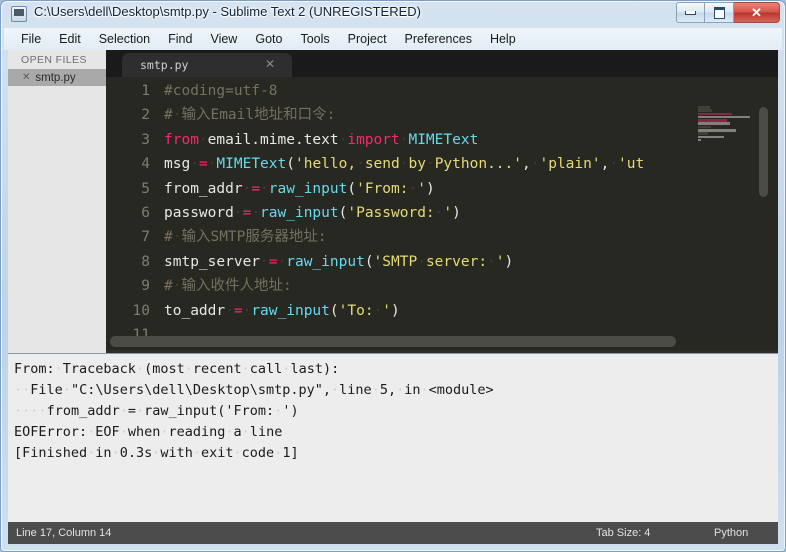  Describe the element at coordinates (177, 369) in the screenshot. I see `console-line: From:·Traceback·(most·recent·call·last):` at that location.